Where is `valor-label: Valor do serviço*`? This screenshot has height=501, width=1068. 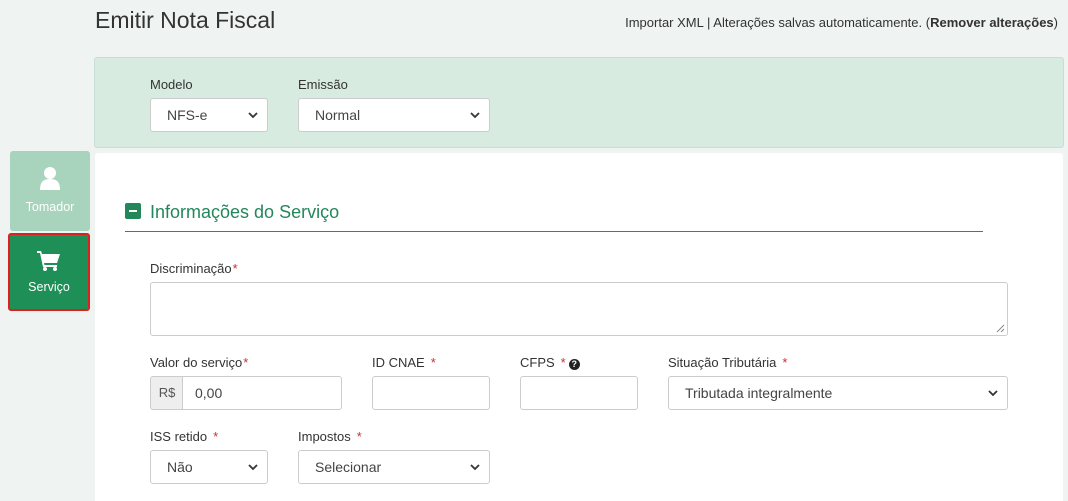 valor-label: Valor do serviço* is located at coordinates (199, 362).